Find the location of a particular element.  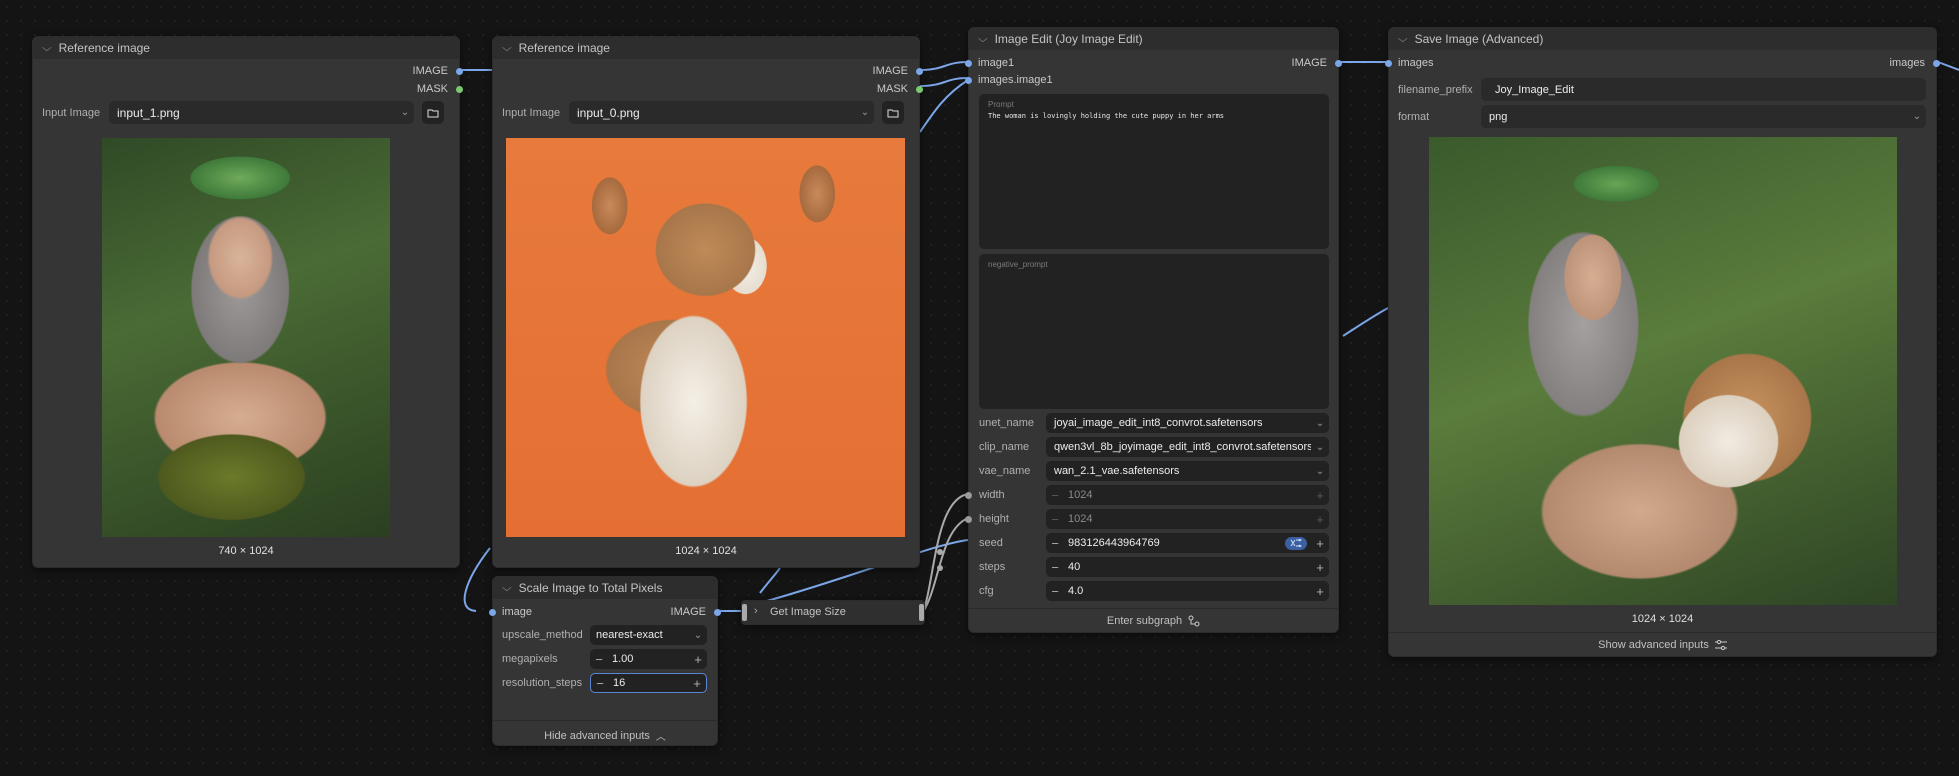

cfg-number: − 4.0 + is located at coordinates (1187, 591).